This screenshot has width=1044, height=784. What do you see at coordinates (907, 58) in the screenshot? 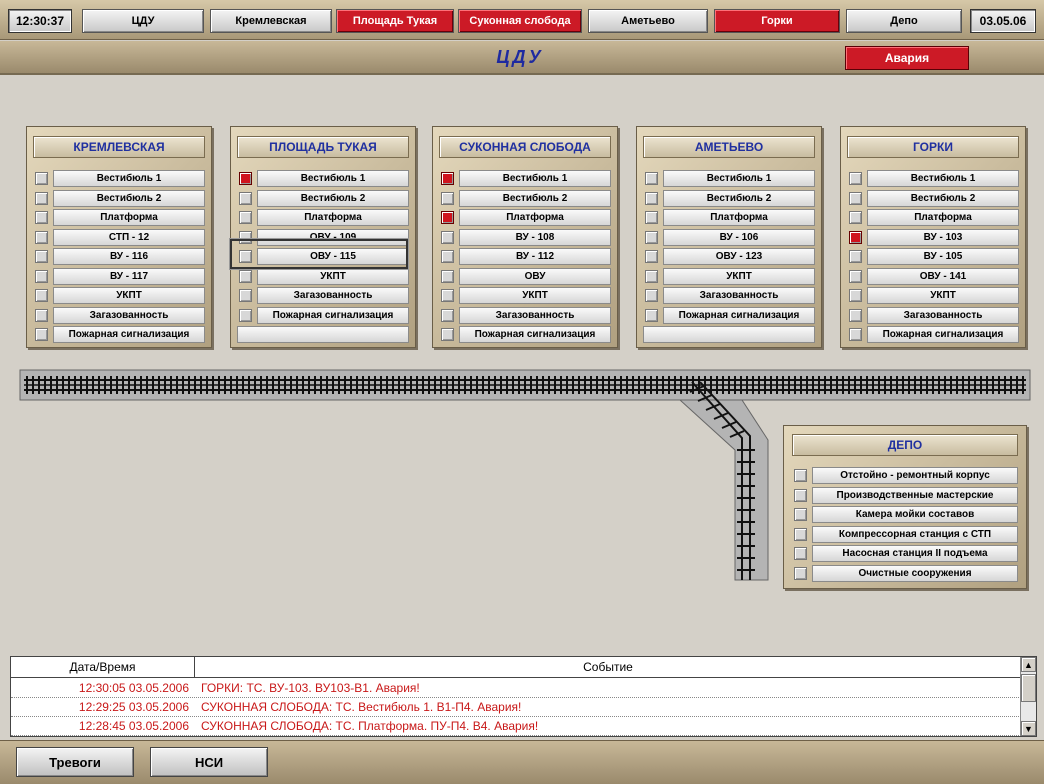
I see `alarm-button: Авария` at bounding box center [907, 58].